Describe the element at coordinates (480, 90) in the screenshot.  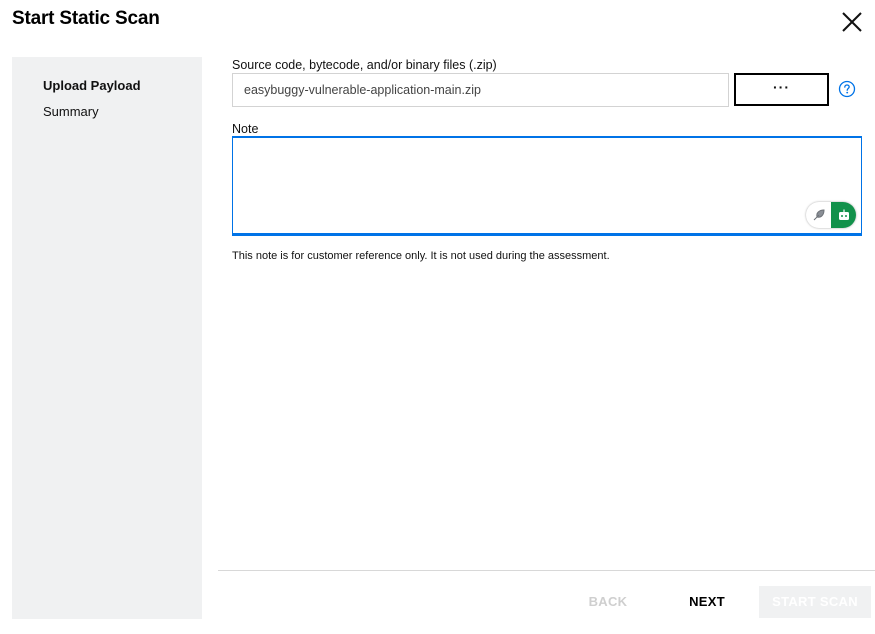
I see `file-name-input` at that location.